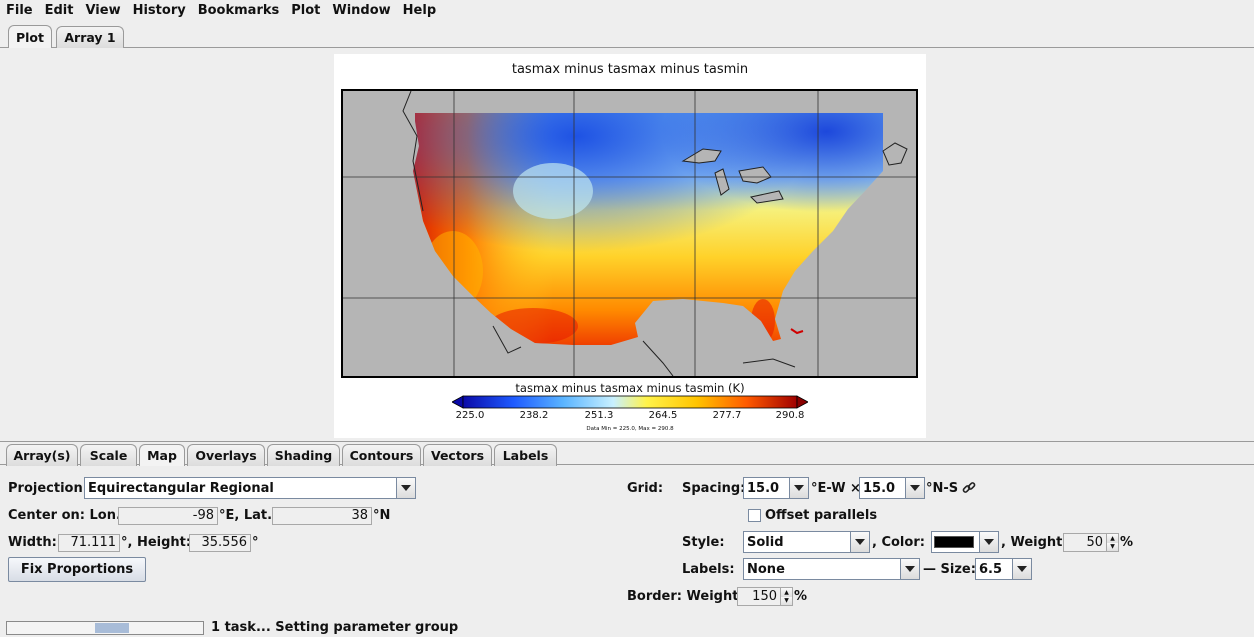 This screenshot has height=637, width=1254. I want to click on tab-array-1: Array 1, so click(90, 37).